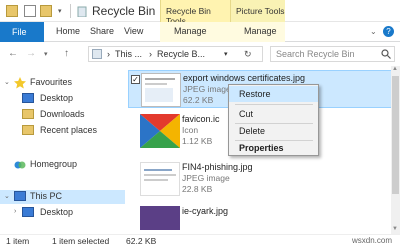  What do you see at coordinates (264, 219) in the screenshot?
I see `file-item-ie-cyark: ie-cyark.jpg` at bounding box center [264, 219].